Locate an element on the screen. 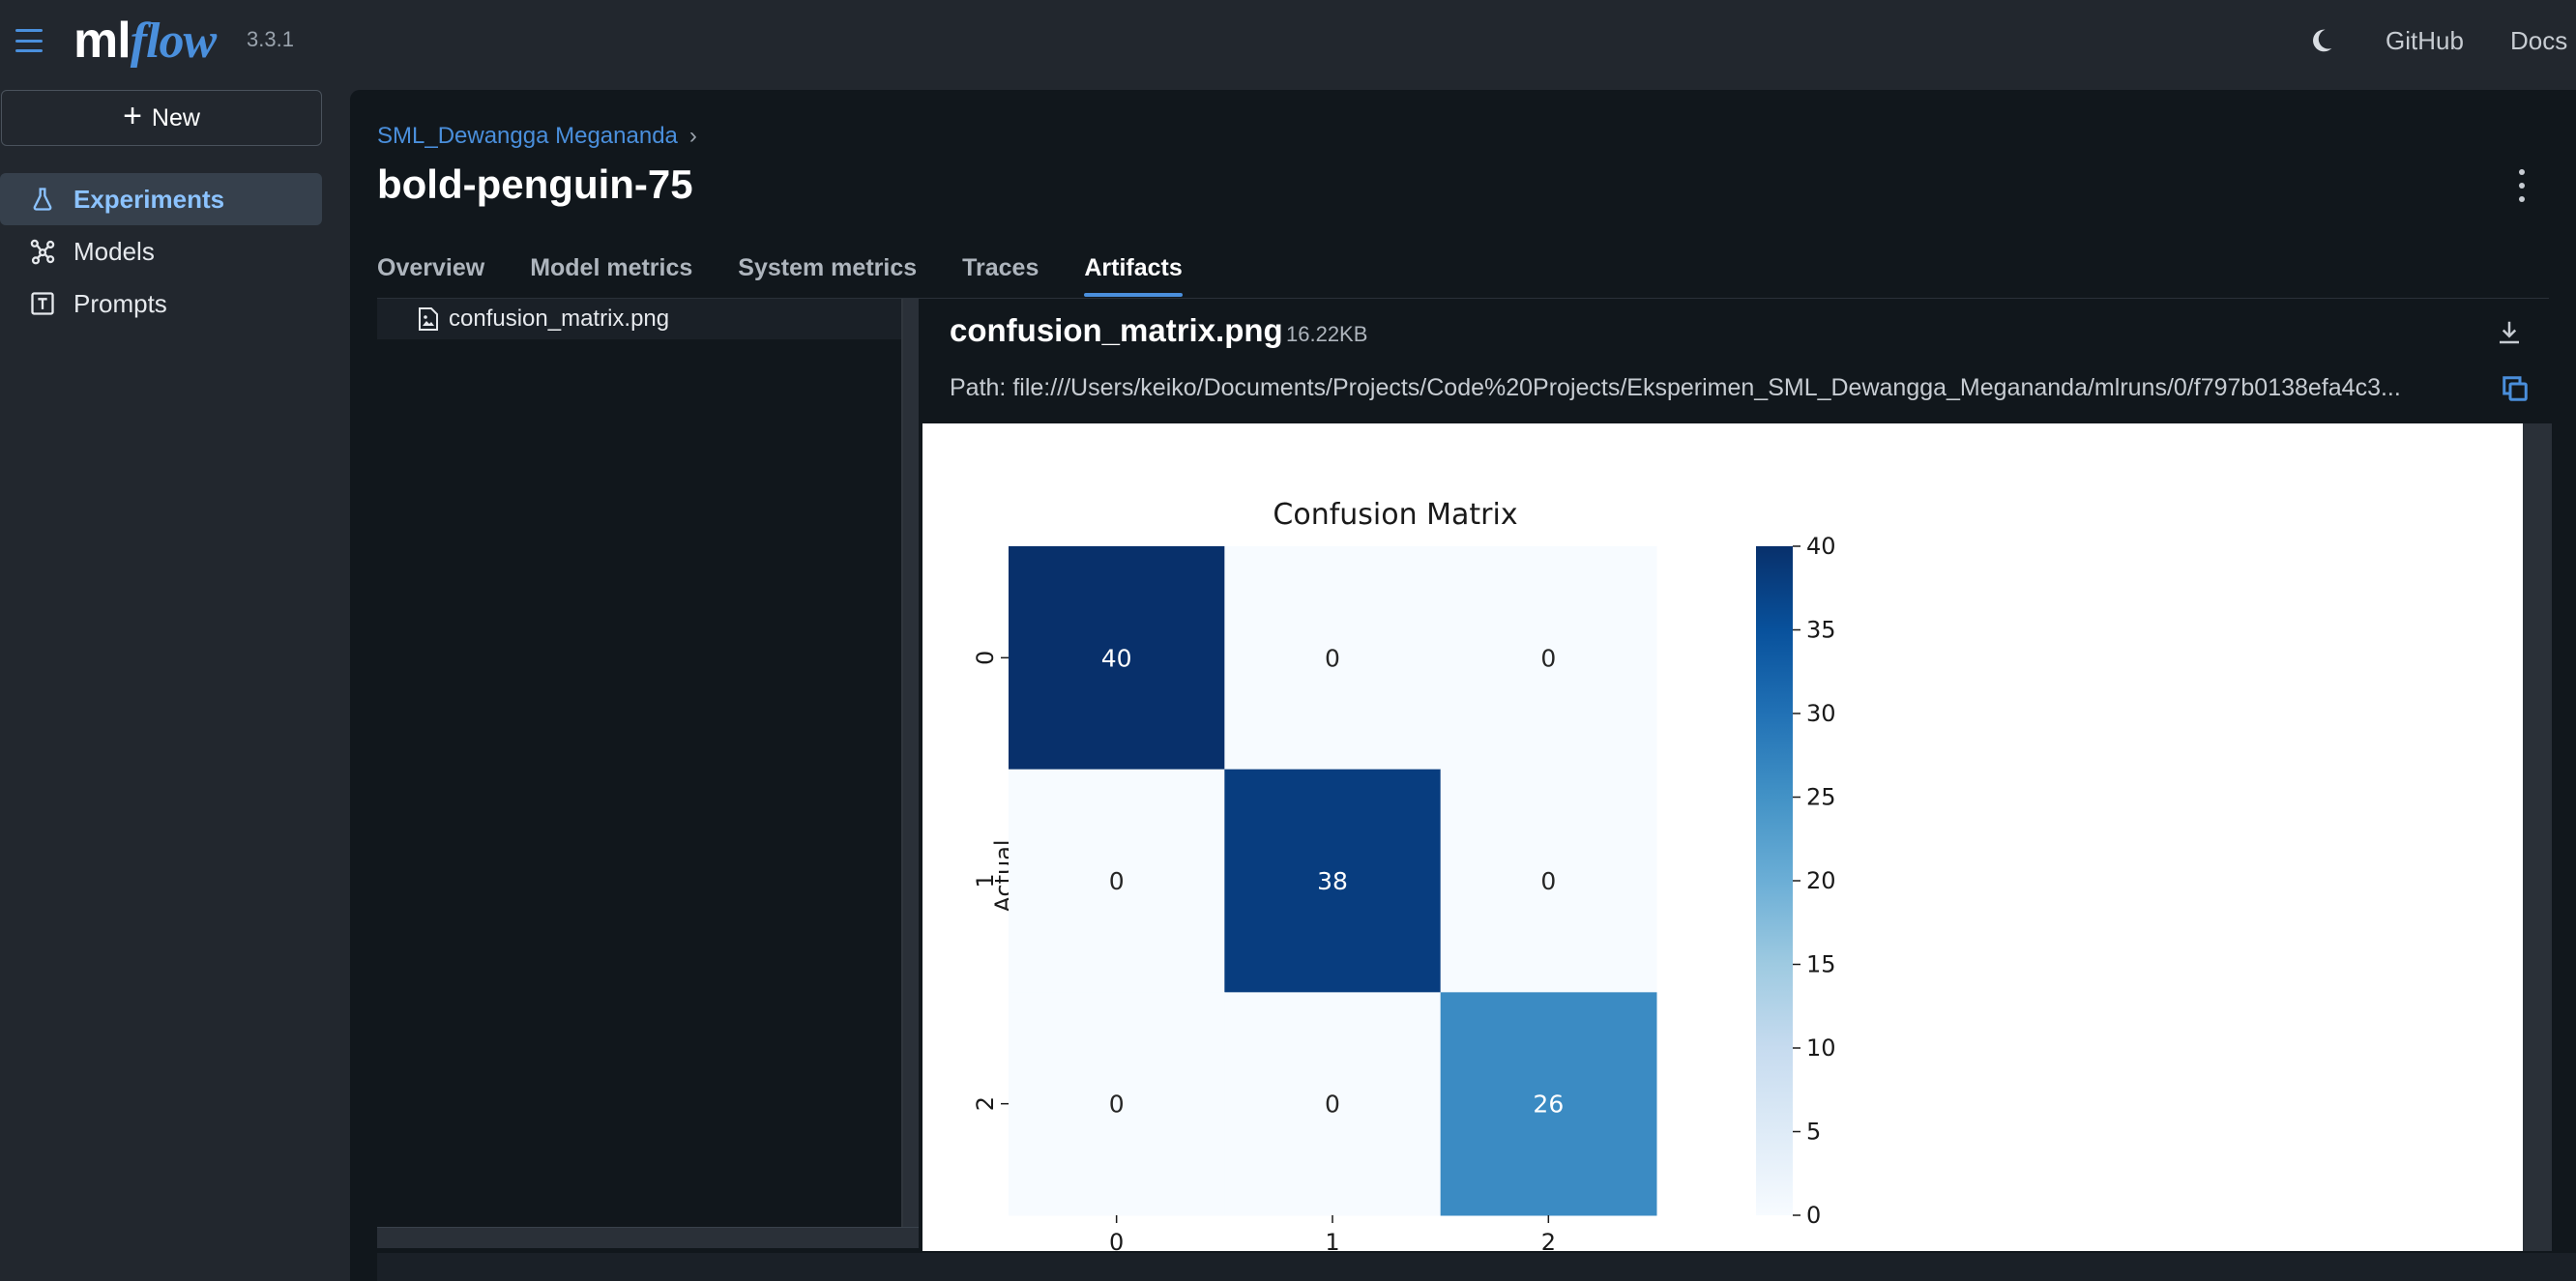 The height and width of the screenshot is (1281, 2576). y-tick-label: 0 is located at coordinates (985, 658).